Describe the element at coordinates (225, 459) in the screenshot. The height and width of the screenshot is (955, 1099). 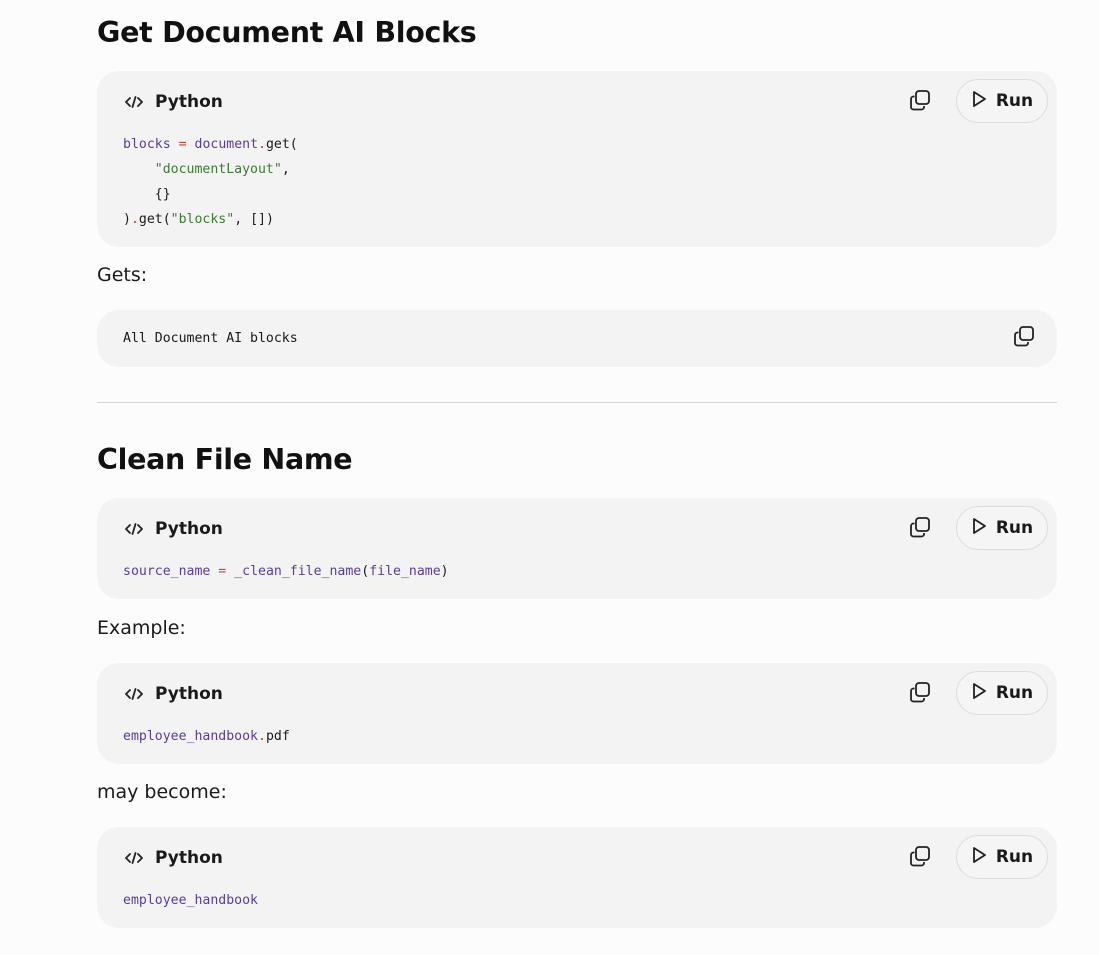
I see `section-title-clean-file-name: Clean File Name` at that location.